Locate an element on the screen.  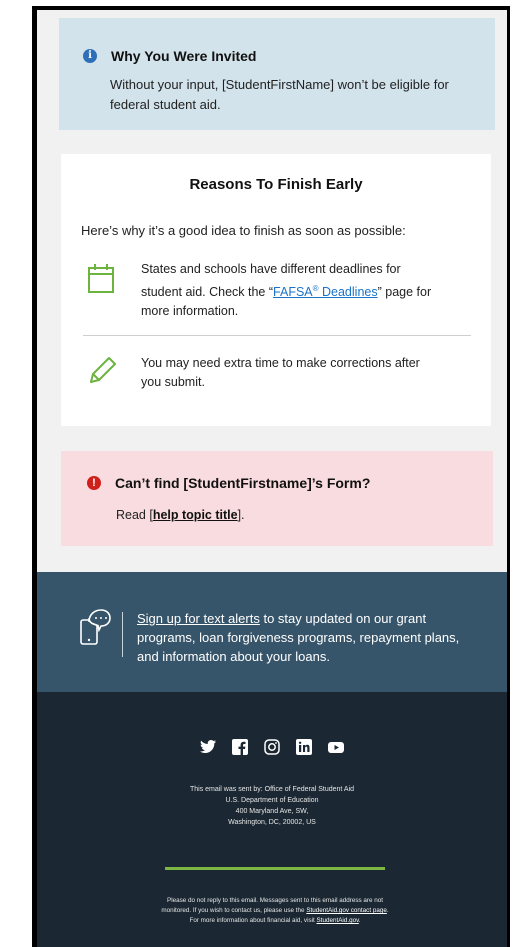
cant-find-title: Can’t find [StudentFirstname]’s Form? is located at coordinates (243, 483).